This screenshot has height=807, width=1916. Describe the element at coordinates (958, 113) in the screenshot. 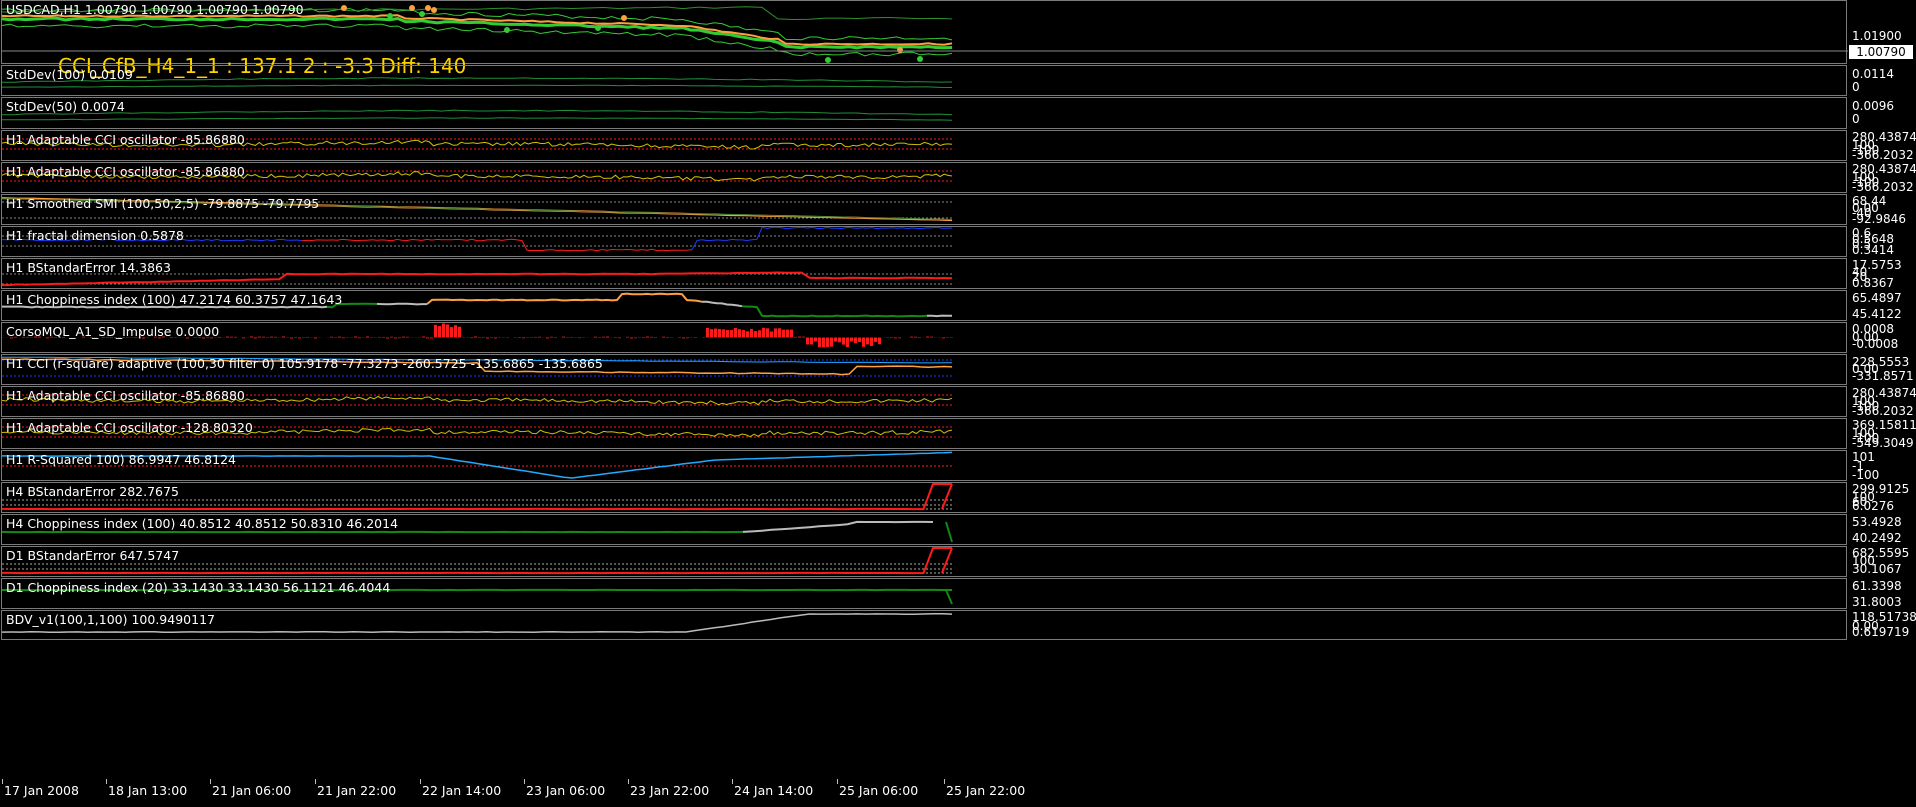

I see `pane-stddev50: StdDev(50) 0.0074 0.0096 0` at that location.